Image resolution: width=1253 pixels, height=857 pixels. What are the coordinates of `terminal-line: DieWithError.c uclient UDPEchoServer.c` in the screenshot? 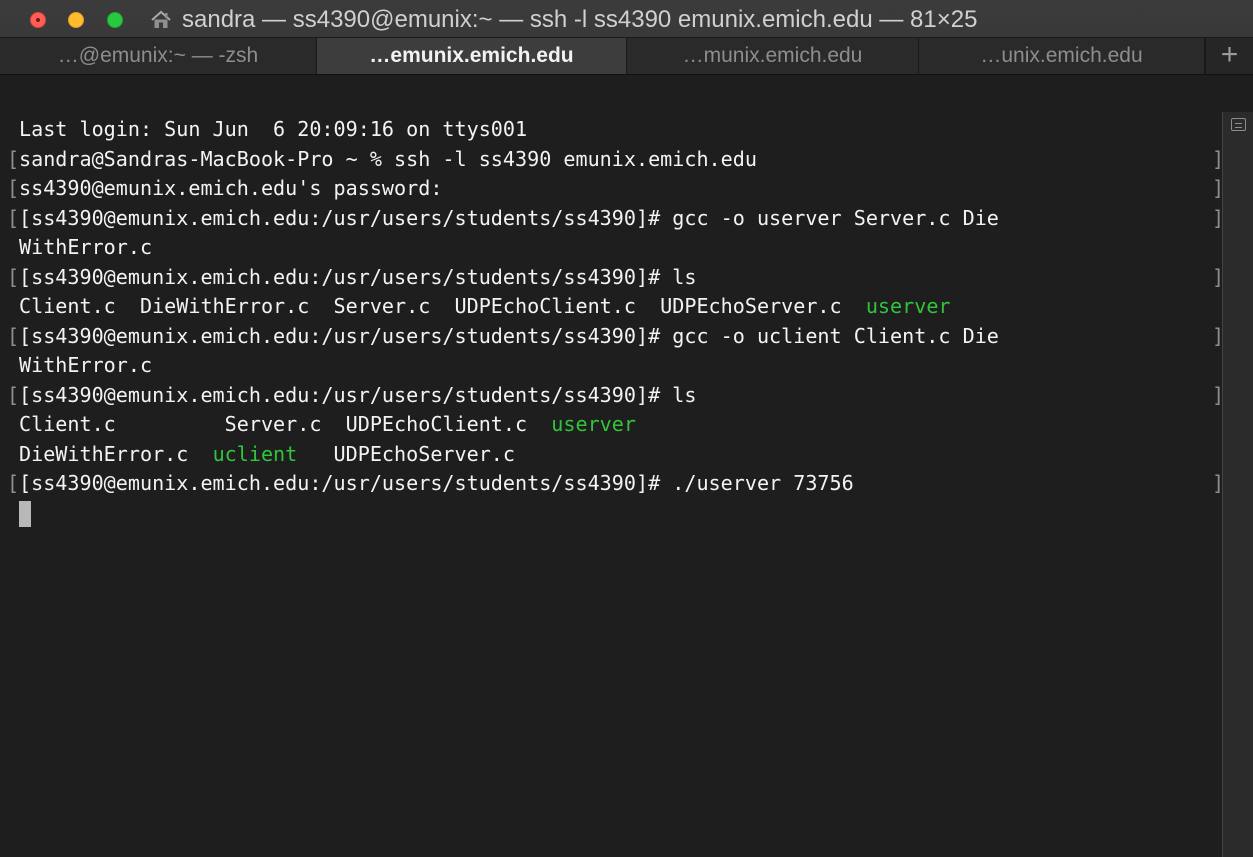 It's located at (619, 455).